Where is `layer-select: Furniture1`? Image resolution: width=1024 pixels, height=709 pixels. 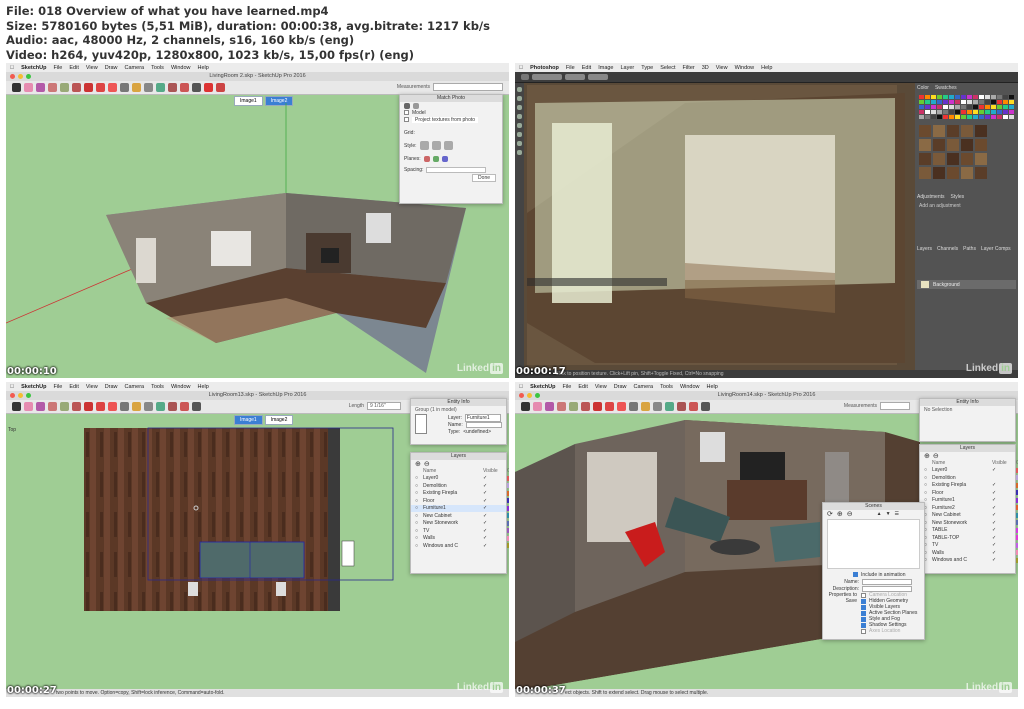 layer-select: Furniture1 is located at coordinates (482, 417).